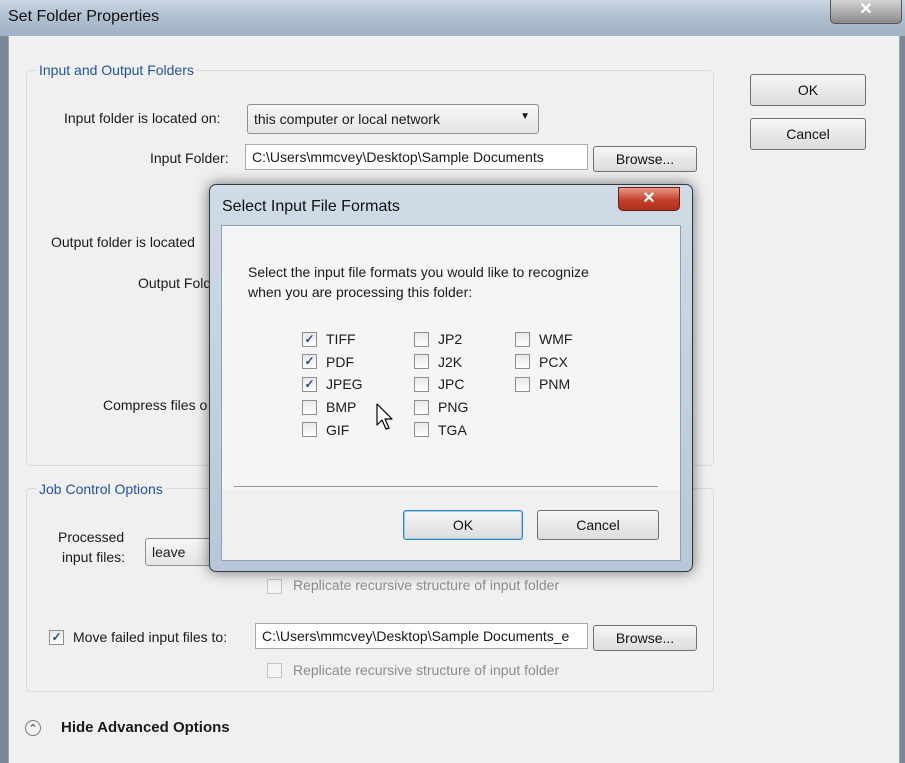  What do you see at coordinates (189, 158) in the screenshot?
I see `input-folder-label: Input Folder:` at bounding box center [189, 158].